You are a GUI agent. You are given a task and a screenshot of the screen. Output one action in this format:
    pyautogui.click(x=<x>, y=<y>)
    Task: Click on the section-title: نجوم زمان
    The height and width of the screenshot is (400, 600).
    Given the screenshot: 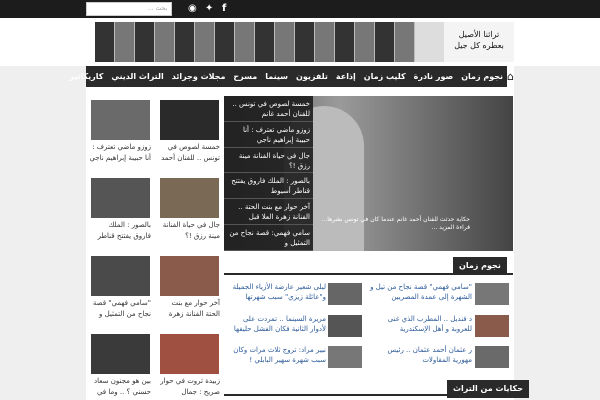 What is the action you would take?
    pyautogui.click(x=480, y=266)
    